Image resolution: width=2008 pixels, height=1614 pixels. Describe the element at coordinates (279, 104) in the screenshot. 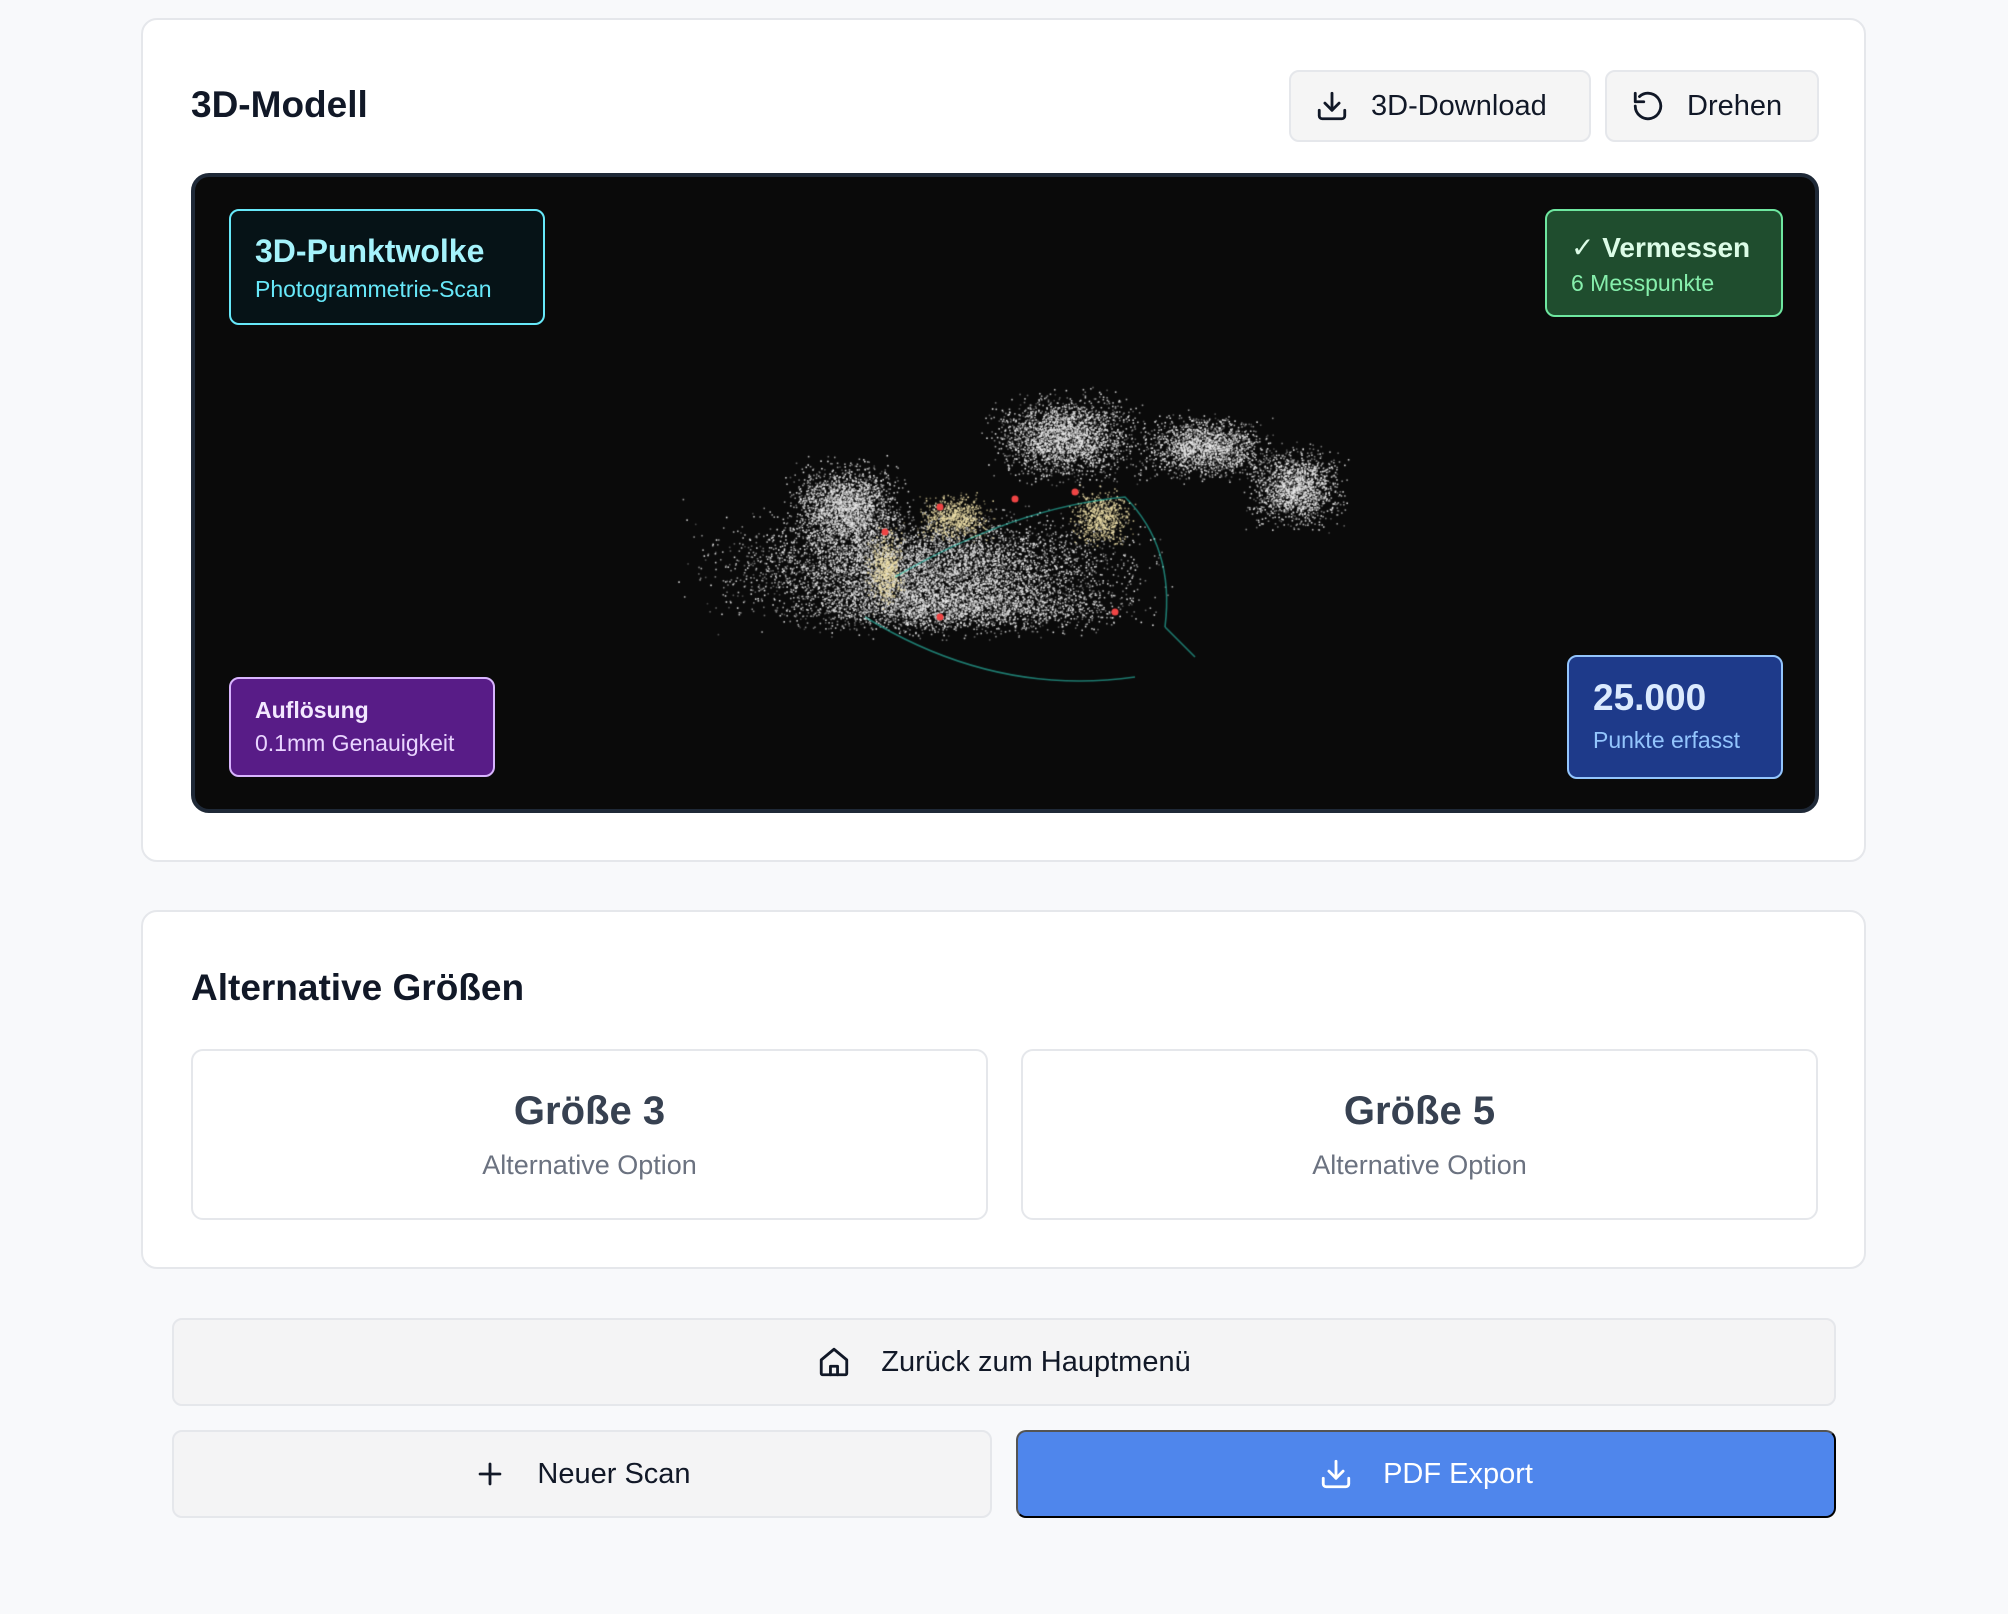

I see `model-title: 3D-Modell` at that location.